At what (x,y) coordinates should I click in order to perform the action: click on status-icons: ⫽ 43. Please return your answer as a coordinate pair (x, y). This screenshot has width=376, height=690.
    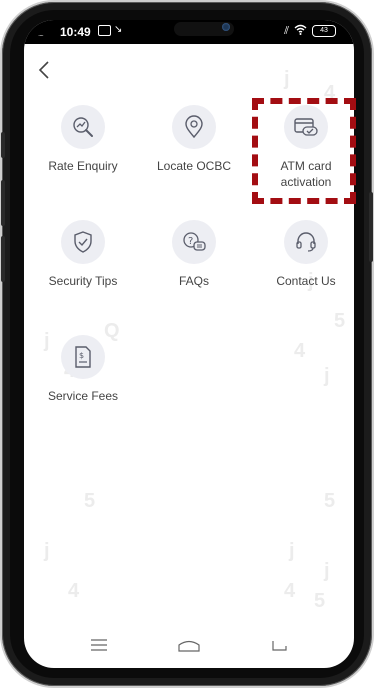
    Looking at the image, I should click on (310, 31).